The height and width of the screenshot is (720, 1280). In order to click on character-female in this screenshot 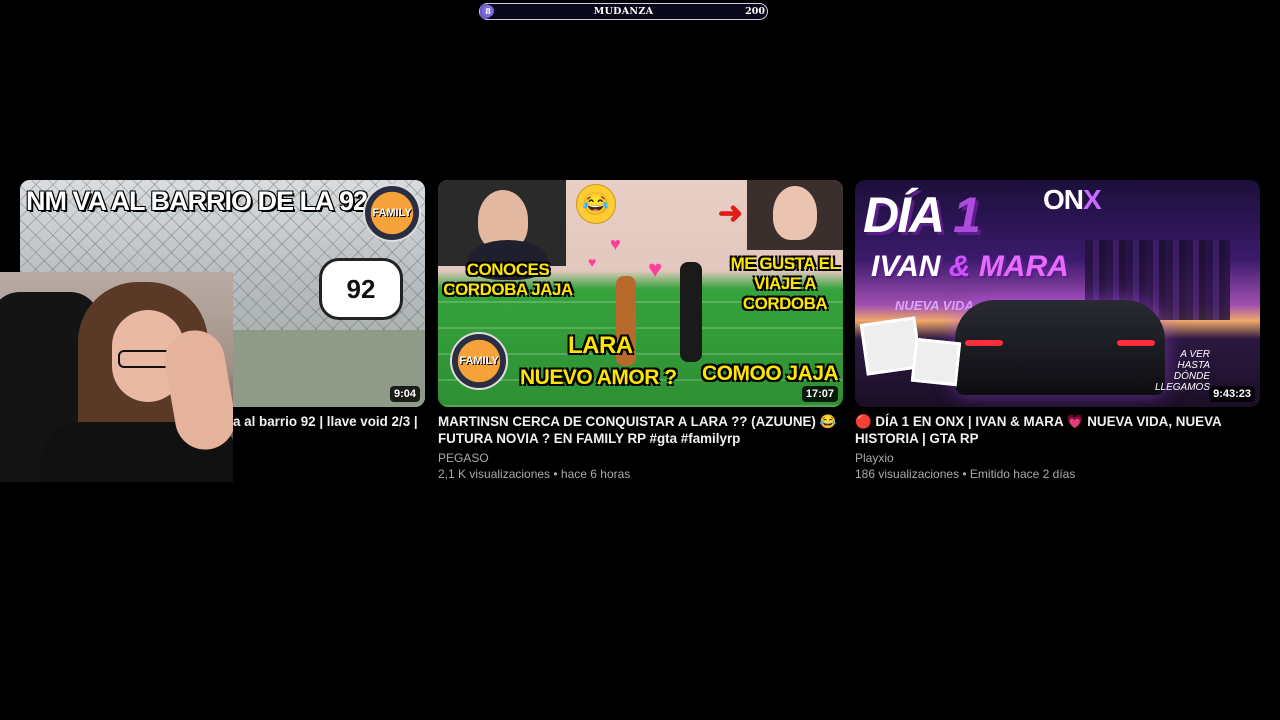, I will do `click(691, 312)`.